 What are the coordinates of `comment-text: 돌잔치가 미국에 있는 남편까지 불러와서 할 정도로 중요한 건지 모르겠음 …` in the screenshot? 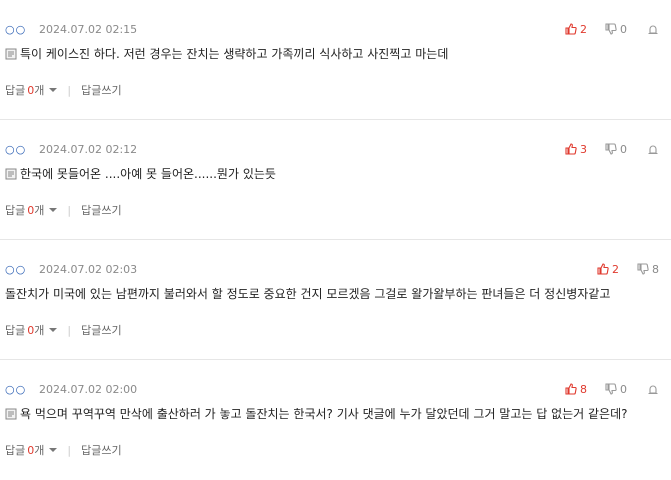 It's located at (308, 294).